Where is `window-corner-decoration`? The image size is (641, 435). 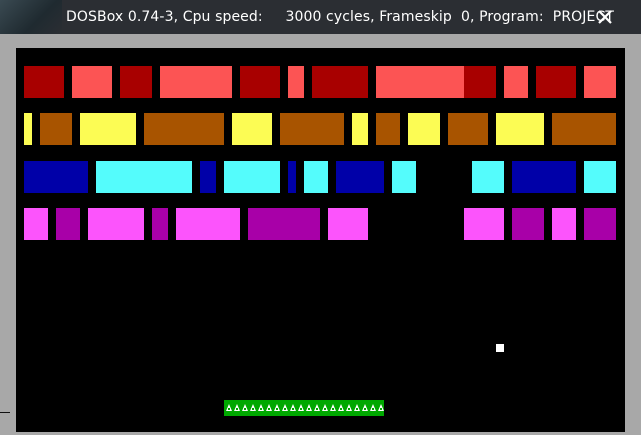 window-corner-decoration is located at coordinates (31, 17).